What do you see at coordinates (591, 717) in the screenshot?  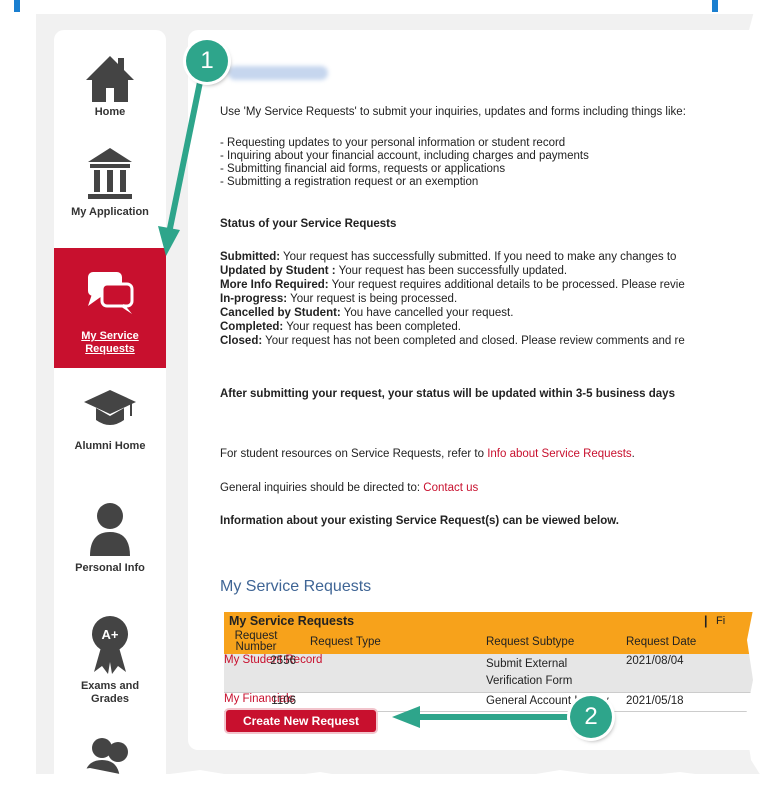 I see `callout-badge: 2` at bounding box center [591, 717].